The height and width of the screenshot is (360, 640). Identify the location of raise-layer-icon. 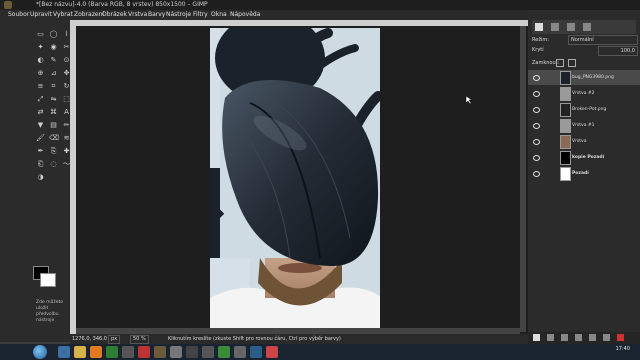
(550, 337).